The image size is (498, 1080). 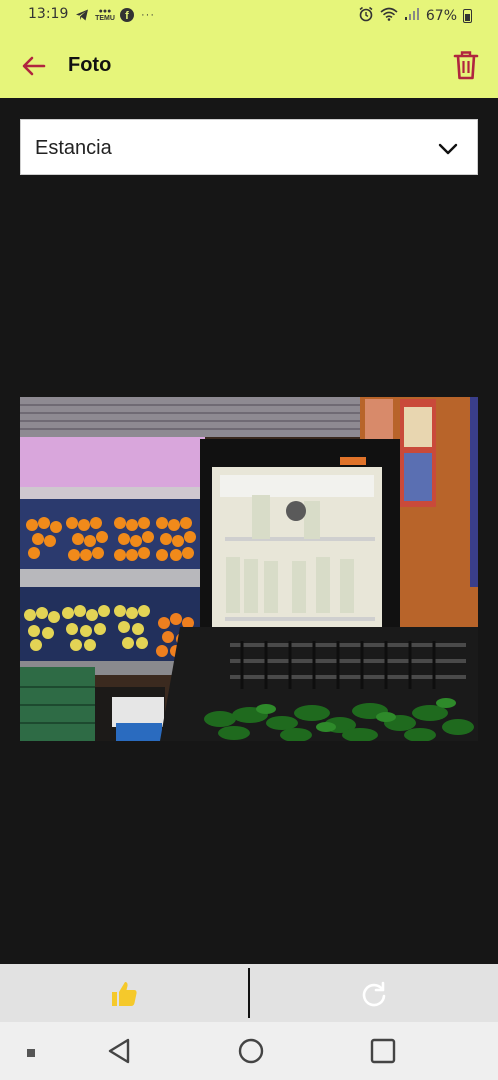 What do you see at coordinates (48, 14) in the screenshot?
I see `status-time: 13:19` at bounding box center [48, 14].